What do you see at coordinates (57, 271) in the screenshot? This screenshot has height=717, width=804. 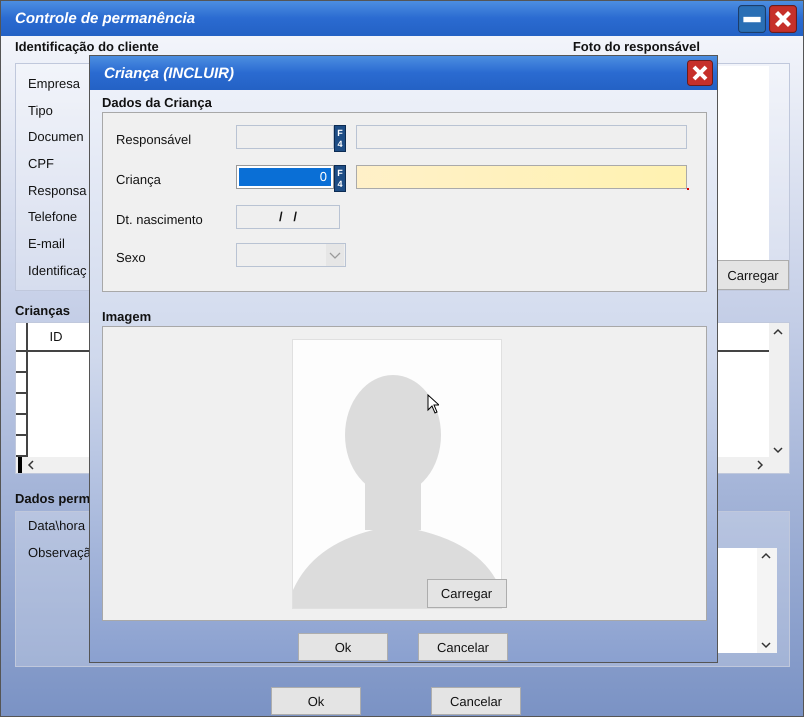 I see `field-label: Identificaç` at bounding box center [57, 271].